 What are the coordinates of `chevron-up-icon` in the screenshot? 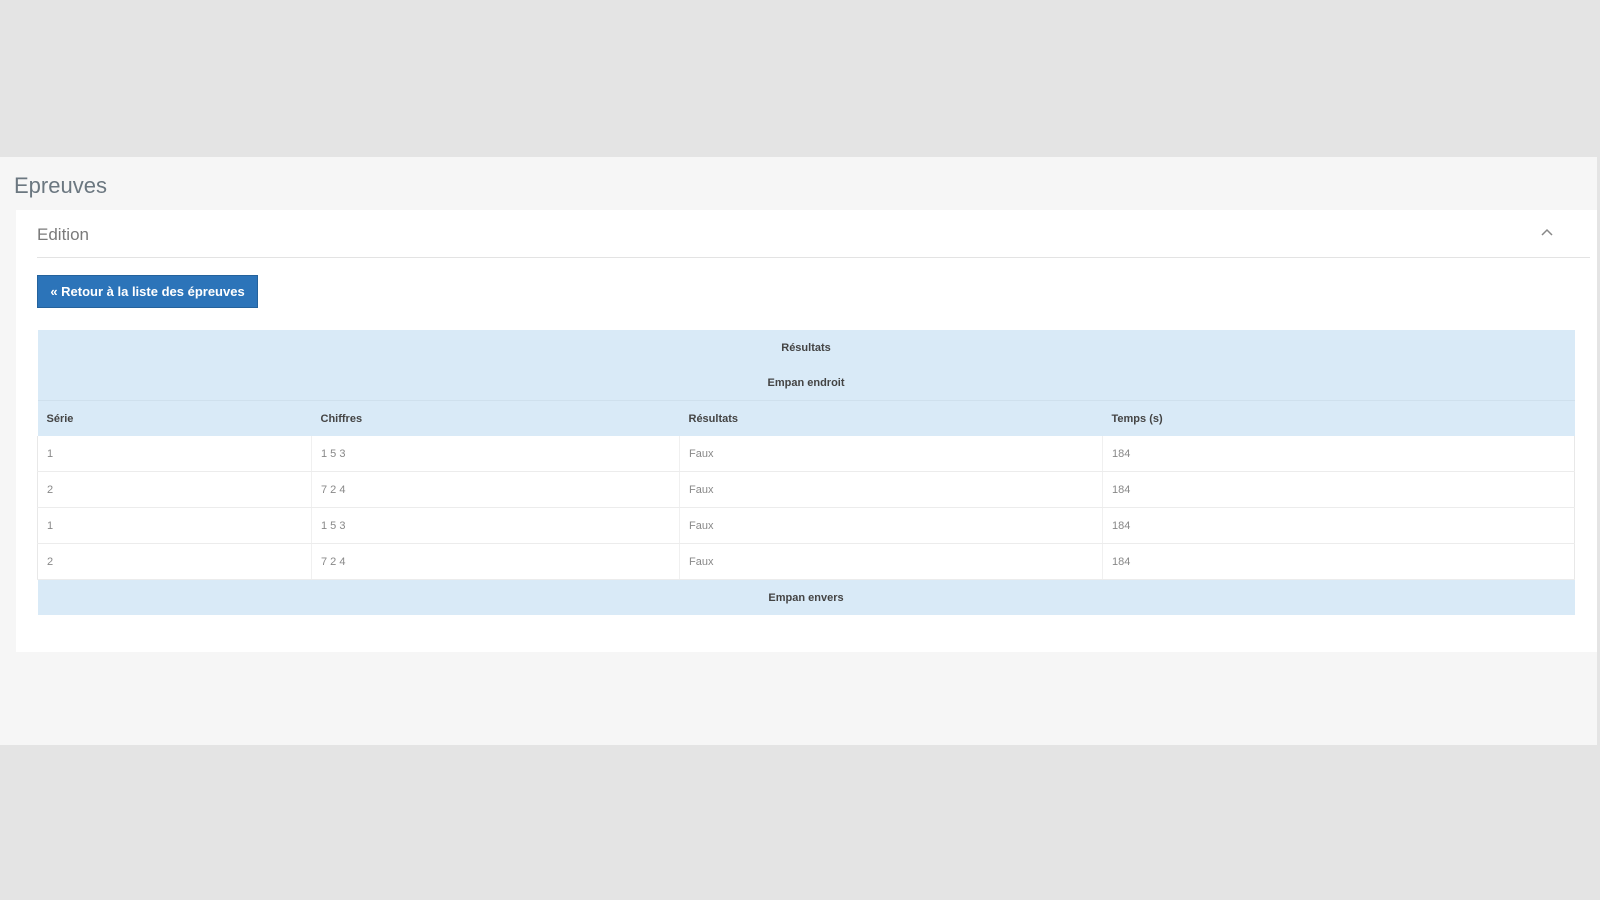 It's located at (1547, 233).